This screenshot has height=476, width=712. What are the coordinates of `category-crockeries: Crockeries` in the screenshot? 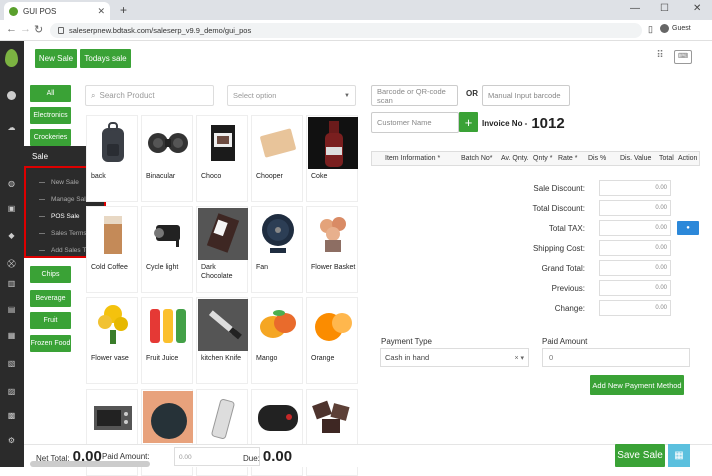 It's located at (50, 137).